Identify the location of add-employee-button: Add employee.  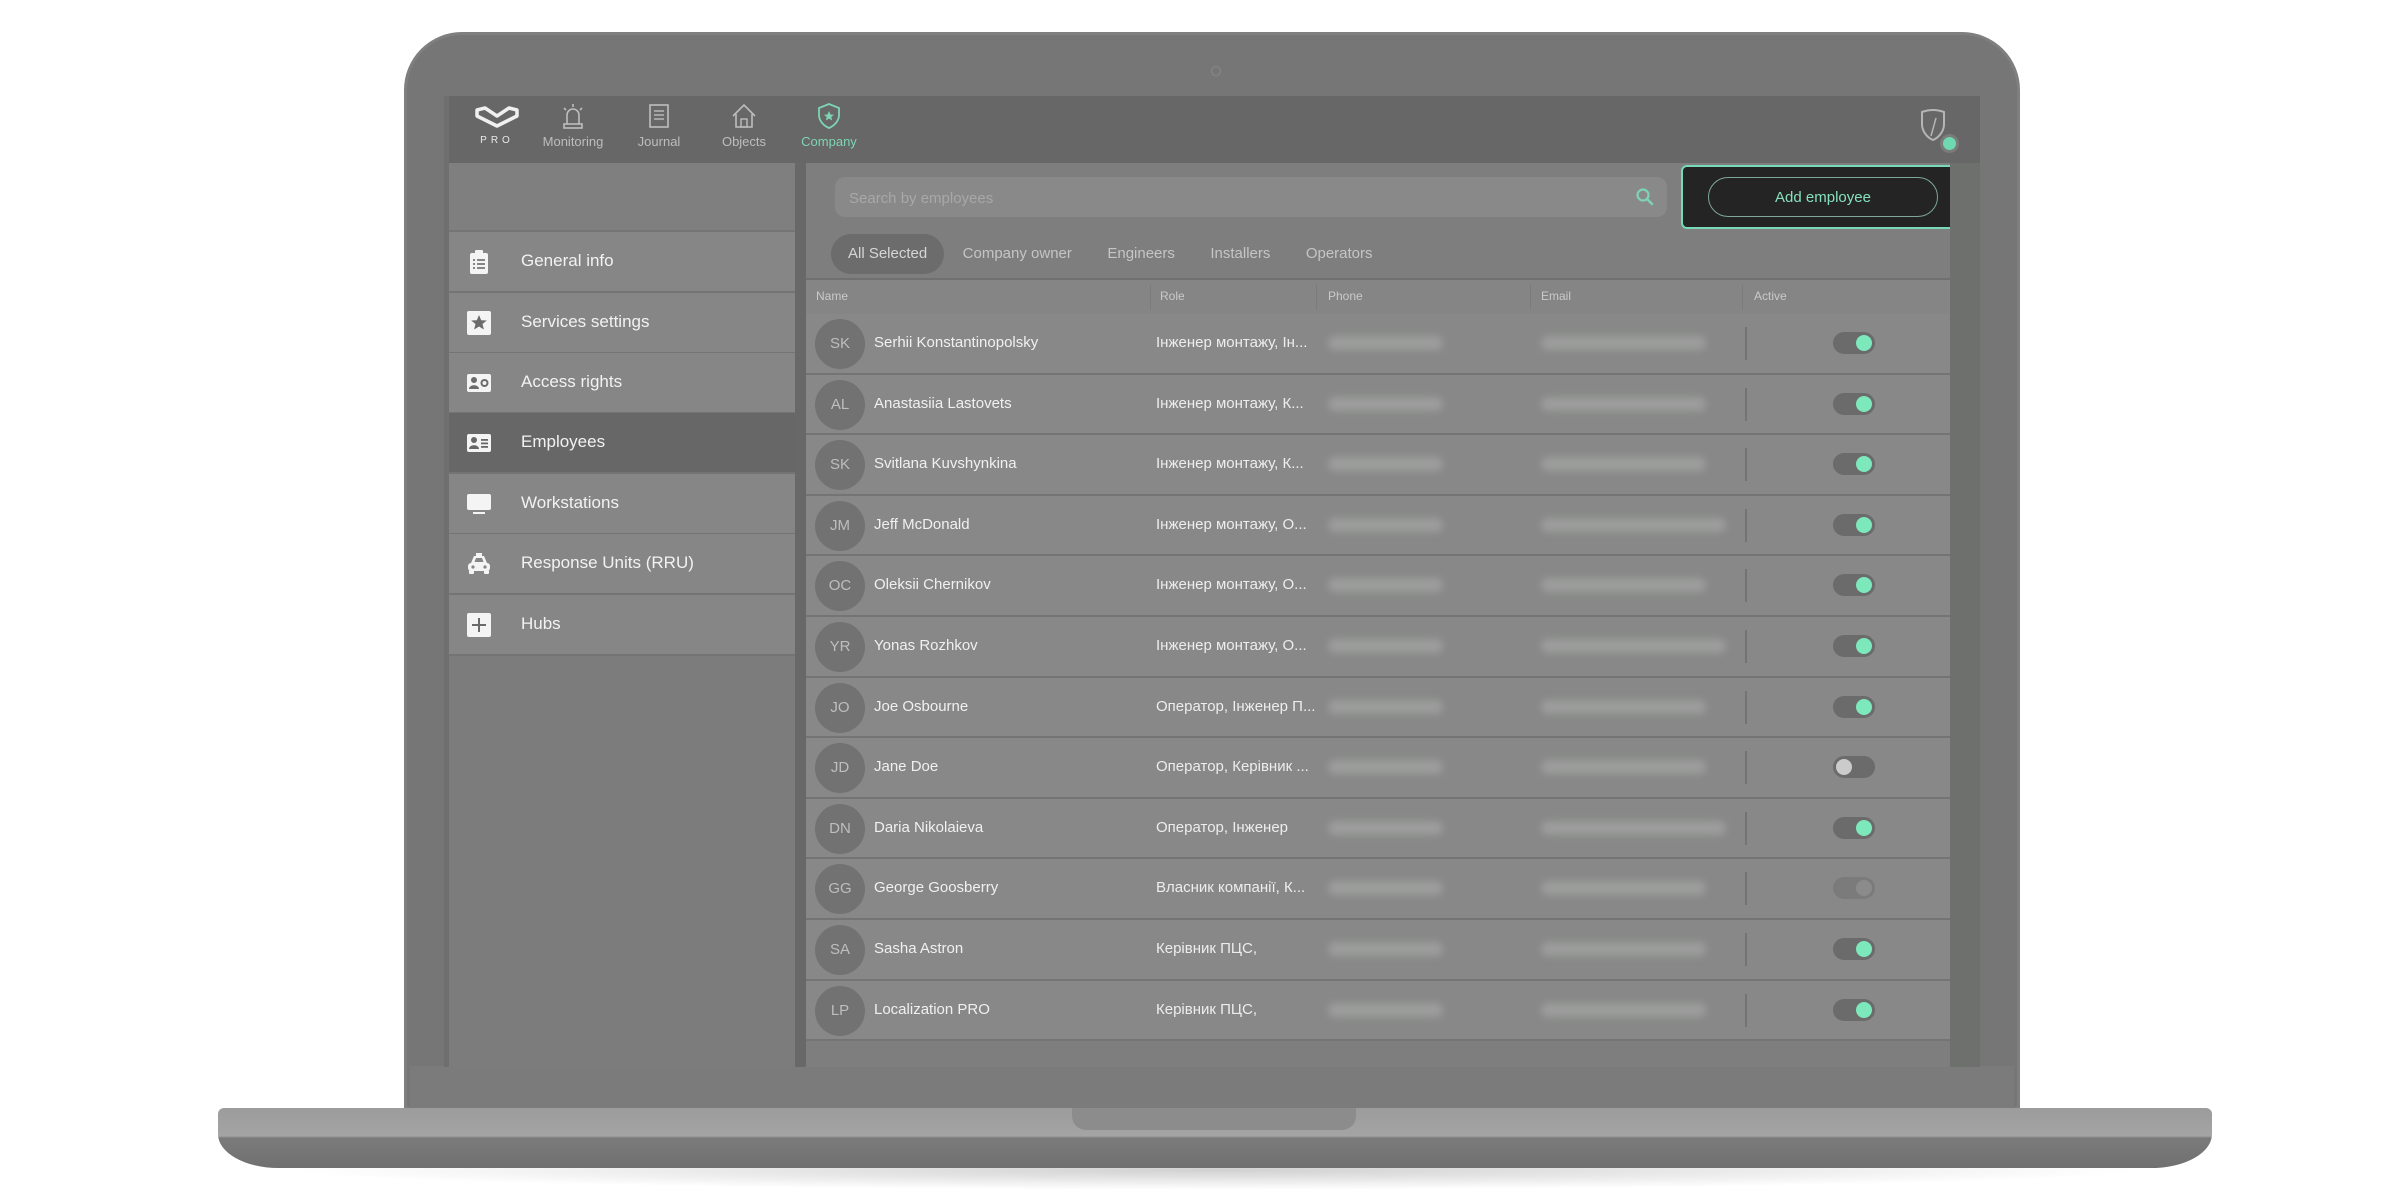
(1823, 197).